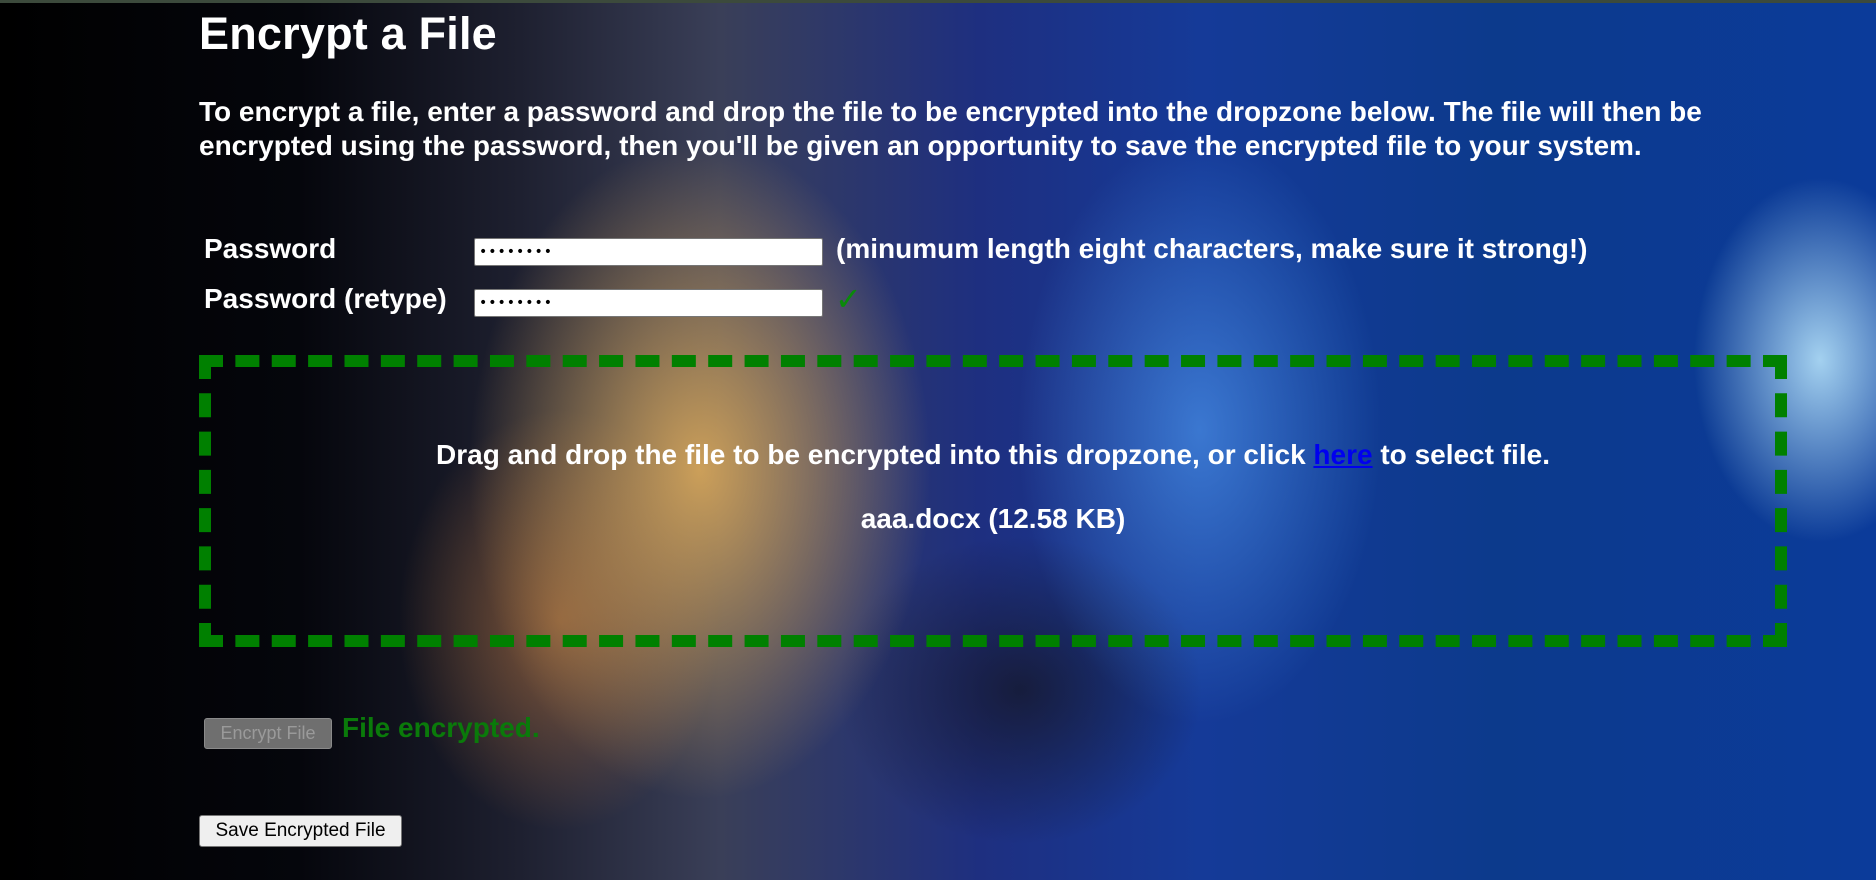 The height and width of the screenshot is (880, 1876). Describe the element at coordinates (348, 33) in the screenshot. I see `page-title: Encrypt a File` at that location.